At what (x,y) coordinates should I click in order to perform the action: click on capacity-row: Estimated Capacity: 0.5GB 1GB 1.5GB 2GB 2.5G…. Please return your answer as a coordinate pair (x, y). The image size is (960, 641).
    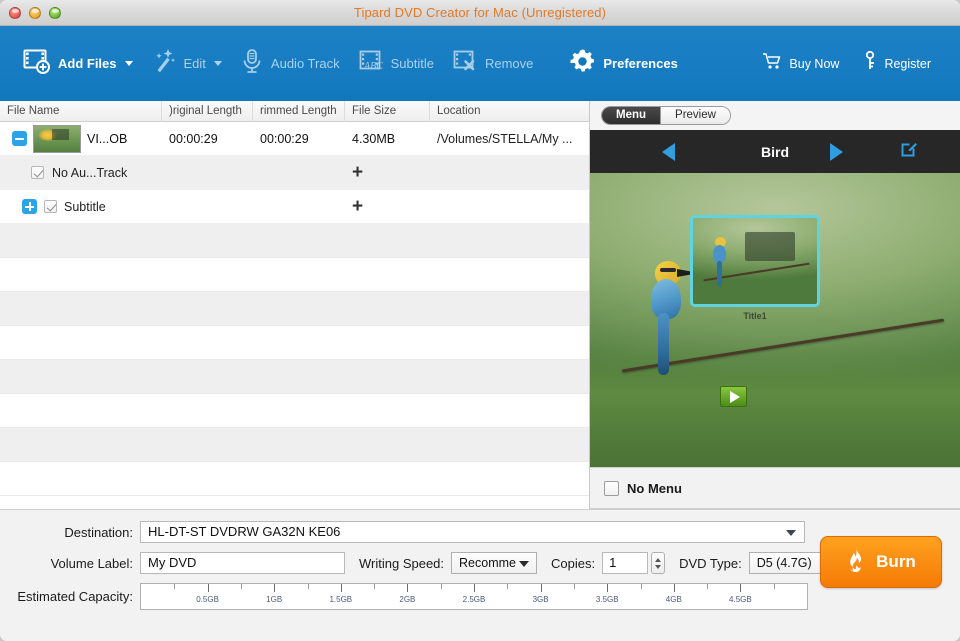
    Looking at the image, I should click on (480, 596).